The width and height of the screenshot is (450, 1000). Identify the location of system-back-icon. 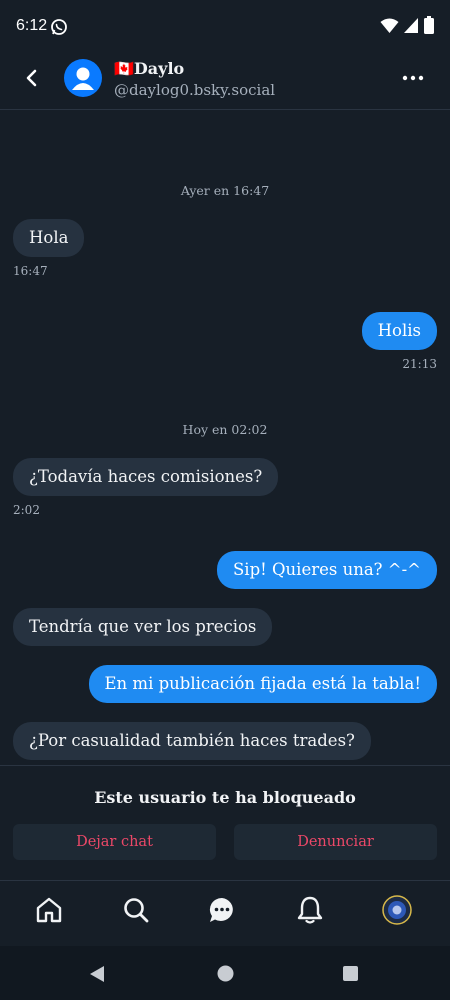
(97, 974).